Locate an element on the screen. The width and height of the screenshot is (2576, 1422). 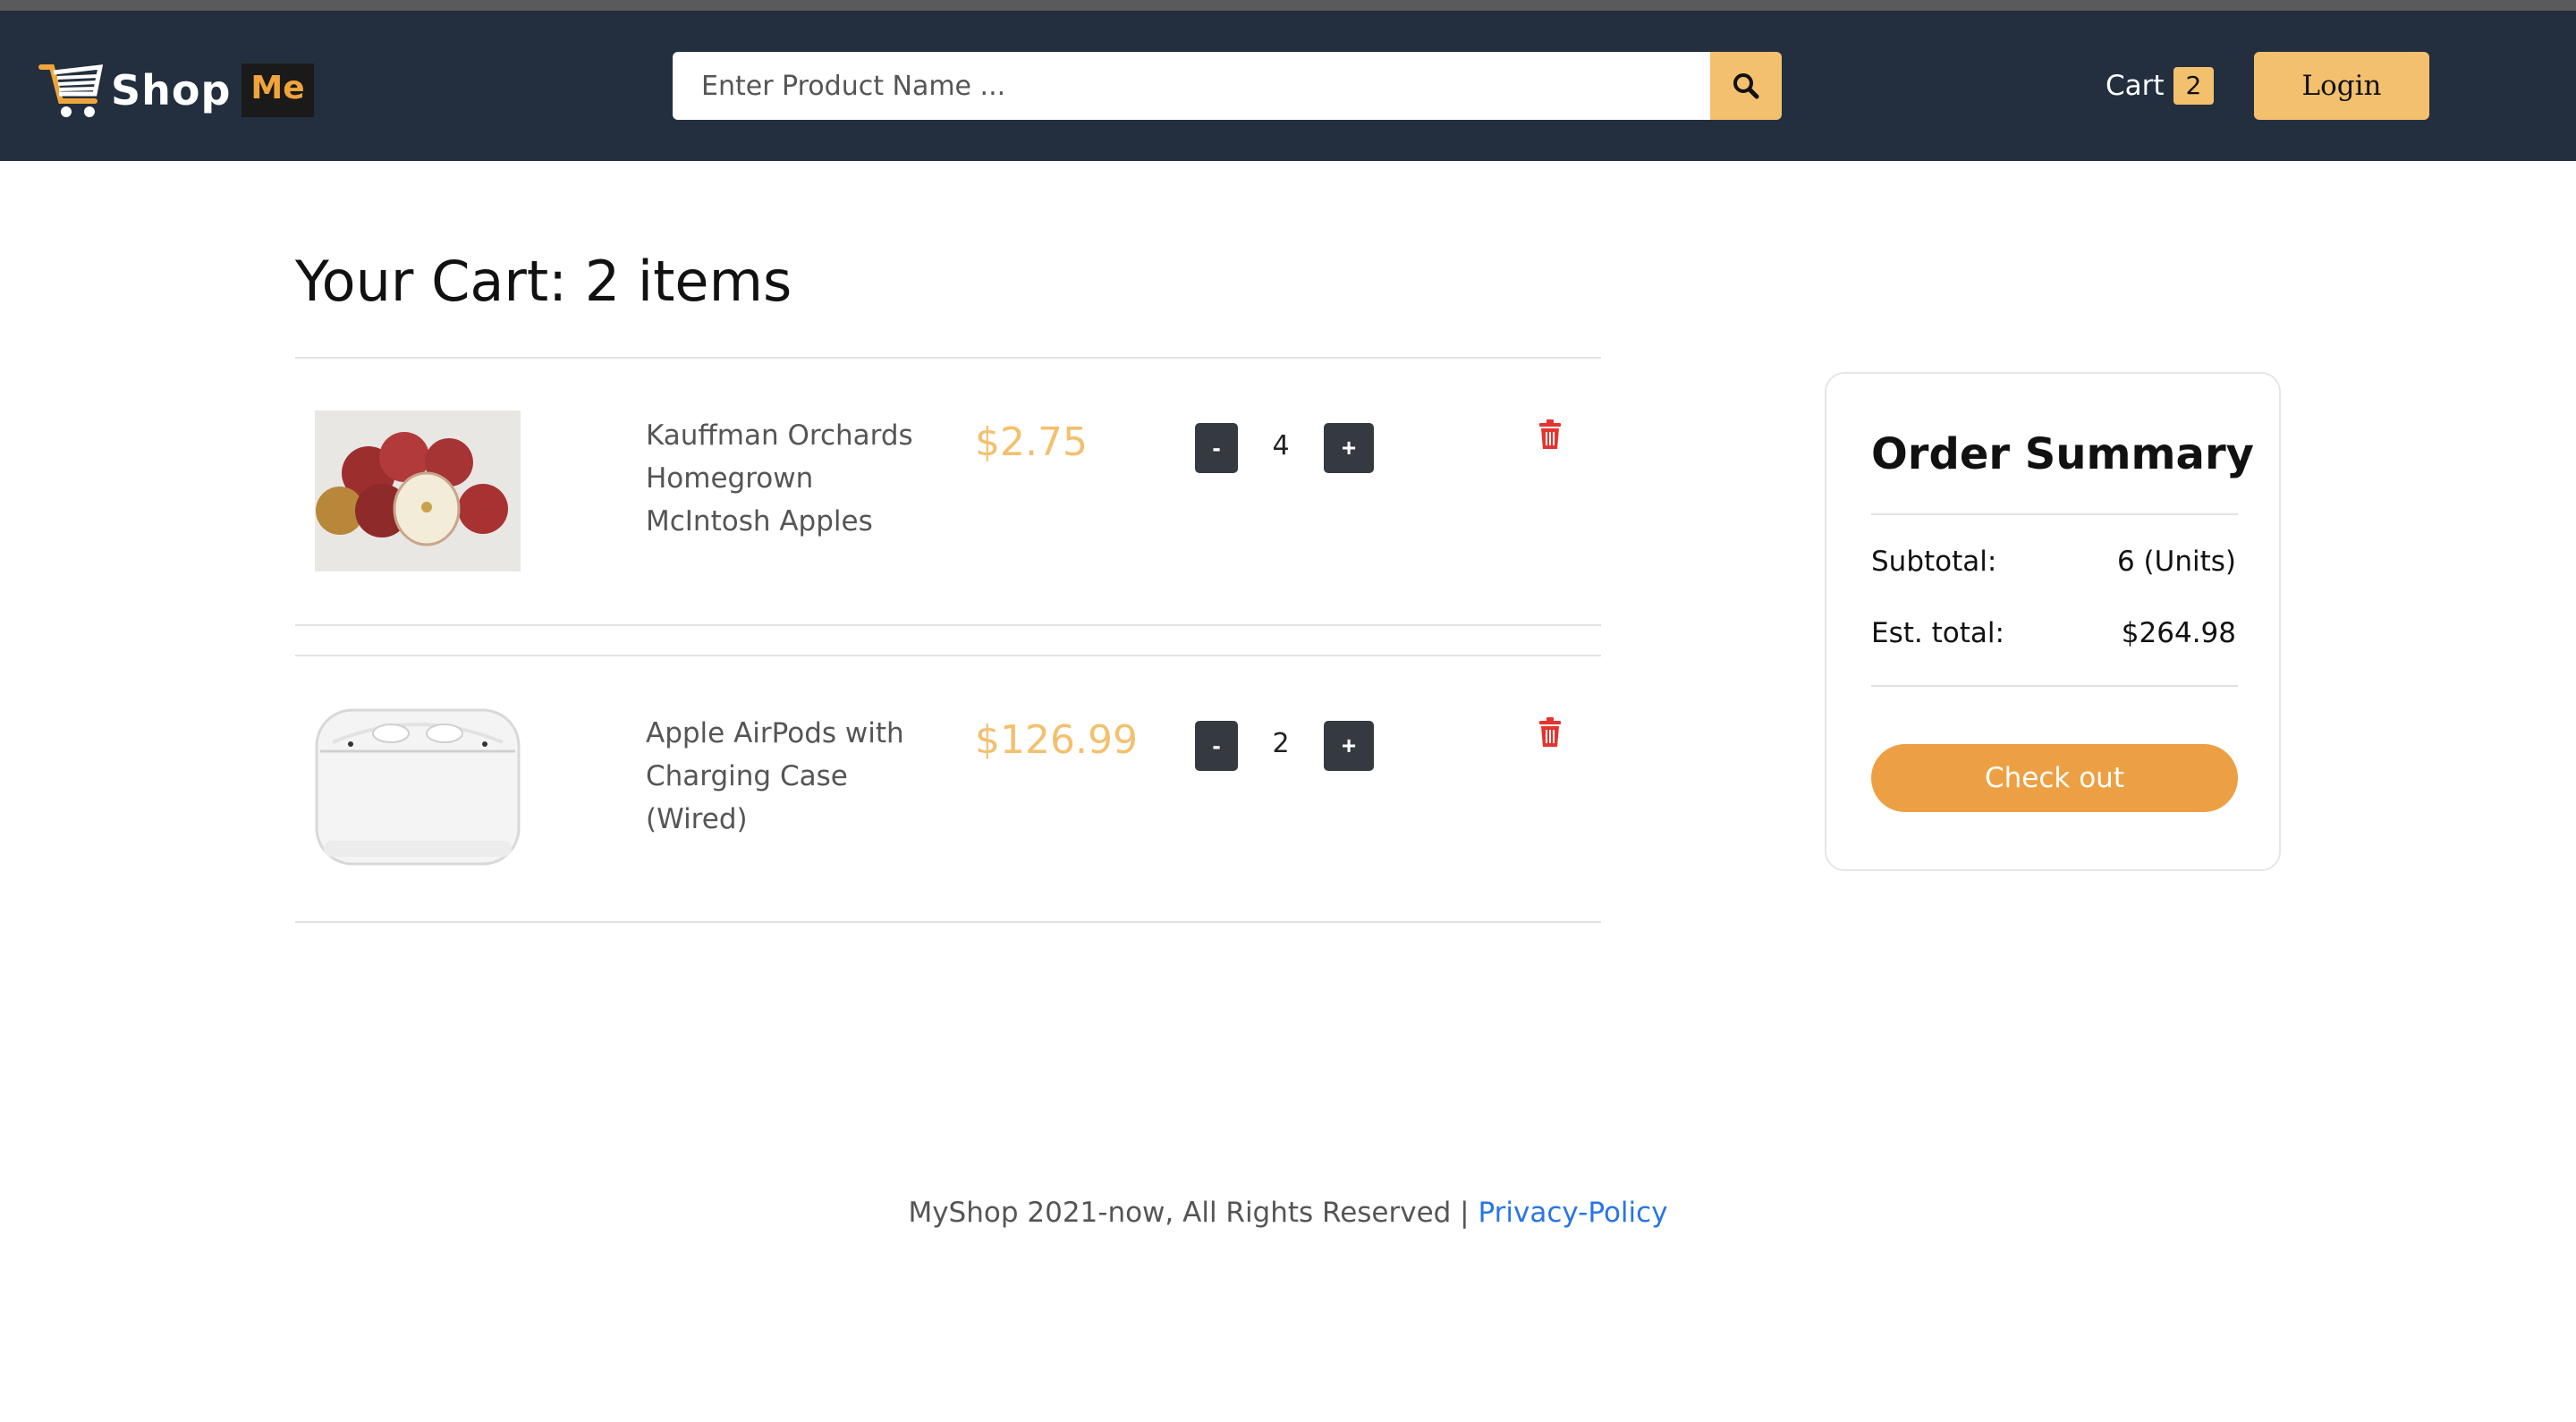
cart-count-badge: 2 is located at coordinates (2194, 86).